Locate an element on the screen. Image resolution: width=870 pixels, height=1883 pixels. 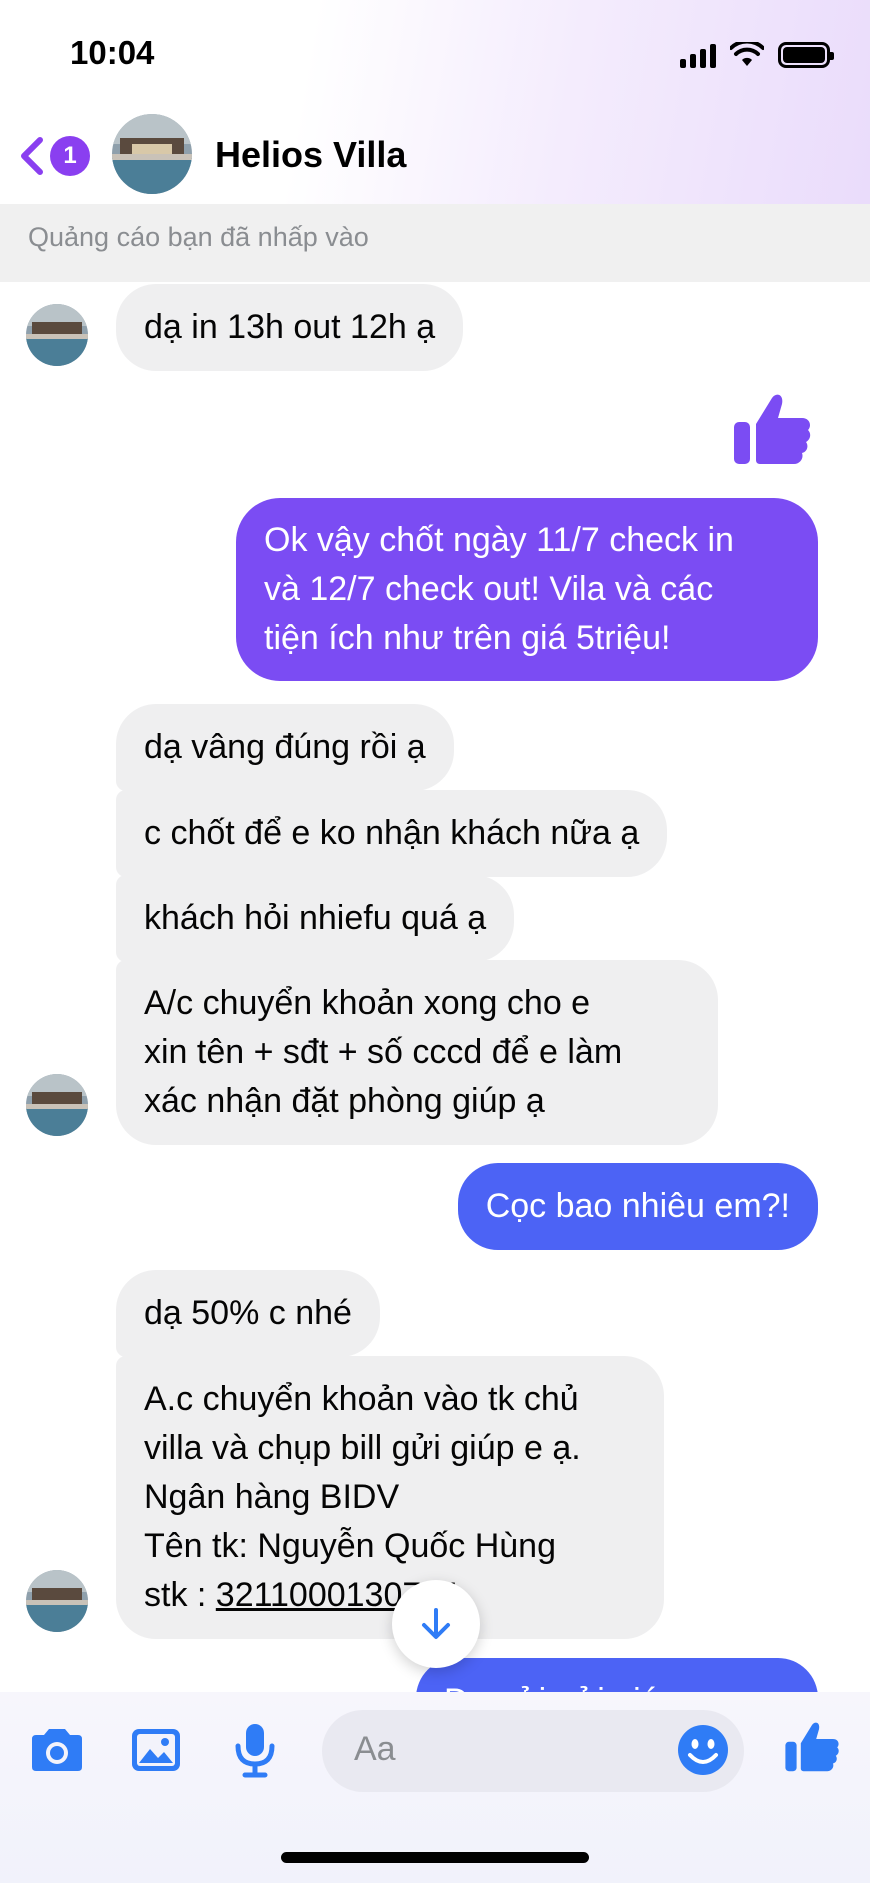
unread-badge: 1 is located at coordinates (70, 156).